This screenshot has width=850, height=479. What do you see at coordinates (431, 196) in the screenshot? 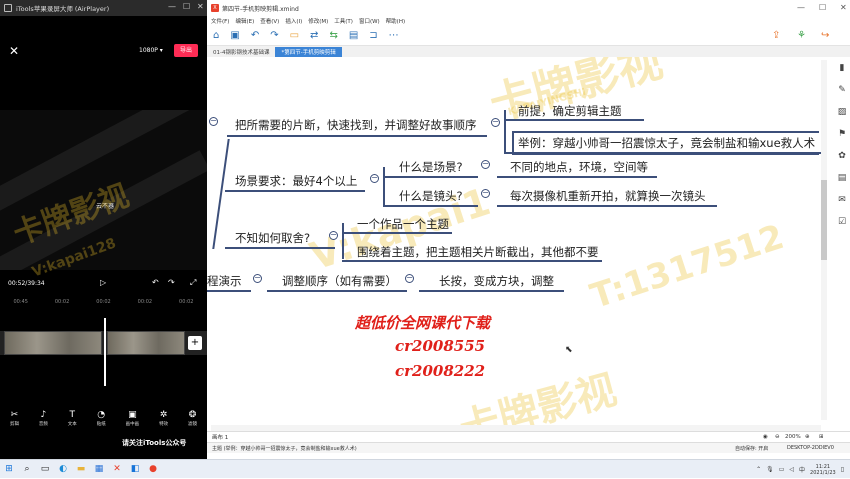
I see `topic-node: 什么是镜头?` at bounding box center [431, 196].